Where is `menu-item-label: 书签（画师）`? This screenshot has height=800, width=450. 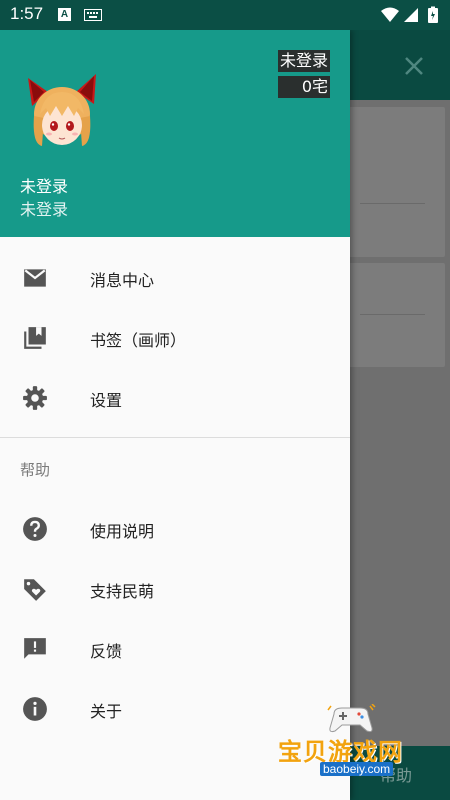 menu-item-label: 书签（画师） is located at coordinates (138, 340).